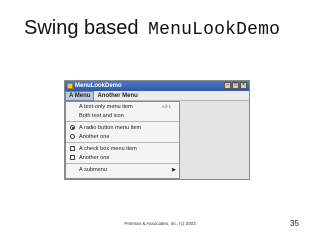 Image resolution: width=320 pixels, height=240 pixels. Describe the element at coordinates (122, 169) in the screenshot. I see `menu-item-submenu: A submenu ▶` at that location.